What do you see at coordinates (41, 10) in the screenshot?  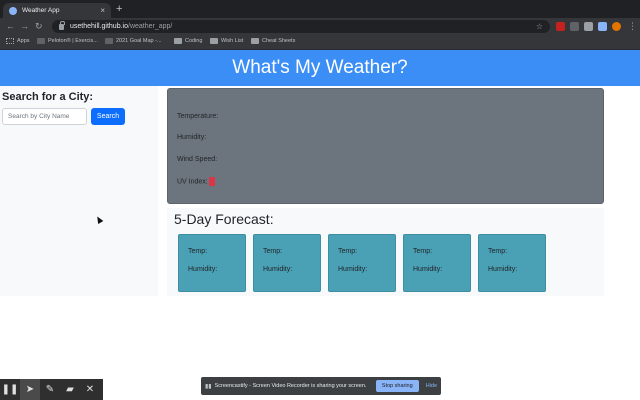 I see `tab-title: Weather App` at bounding box center [41, 10].